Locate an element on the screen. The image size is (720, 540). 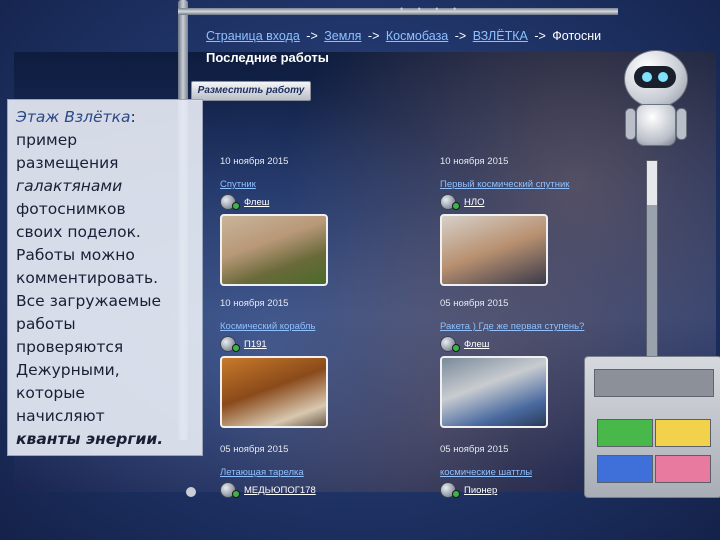
description-line: Работы можно is located at coordinates (75, 255).